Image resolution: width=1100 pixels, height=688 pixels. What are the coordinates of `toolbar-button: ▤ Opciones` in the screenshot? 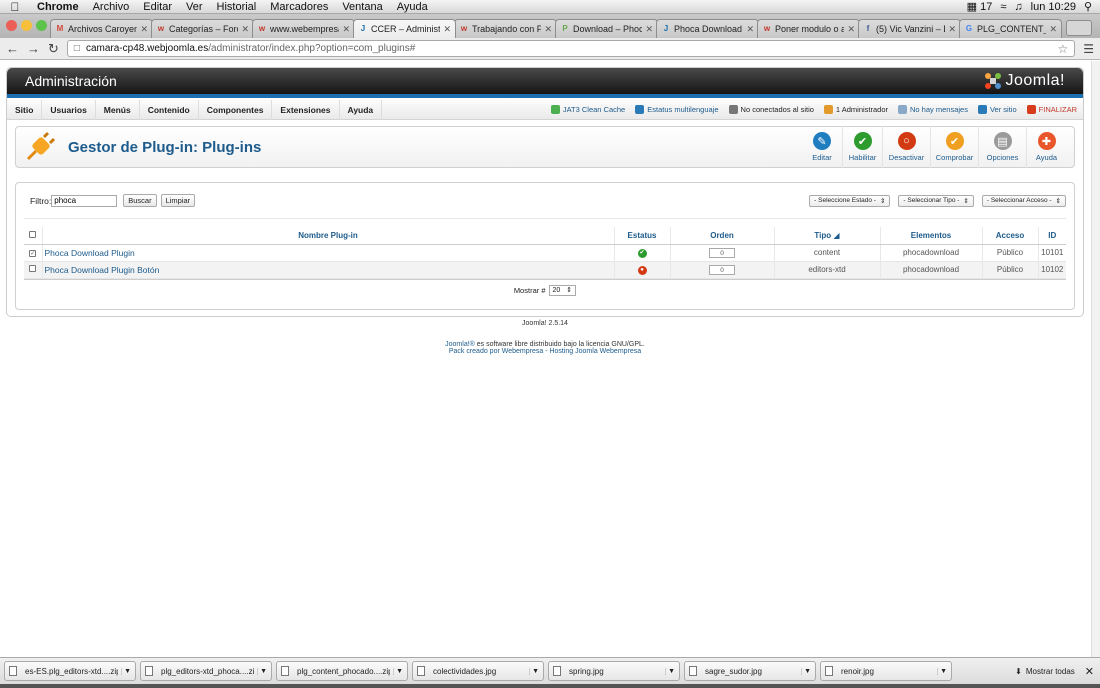 It's located at (1002, 147).